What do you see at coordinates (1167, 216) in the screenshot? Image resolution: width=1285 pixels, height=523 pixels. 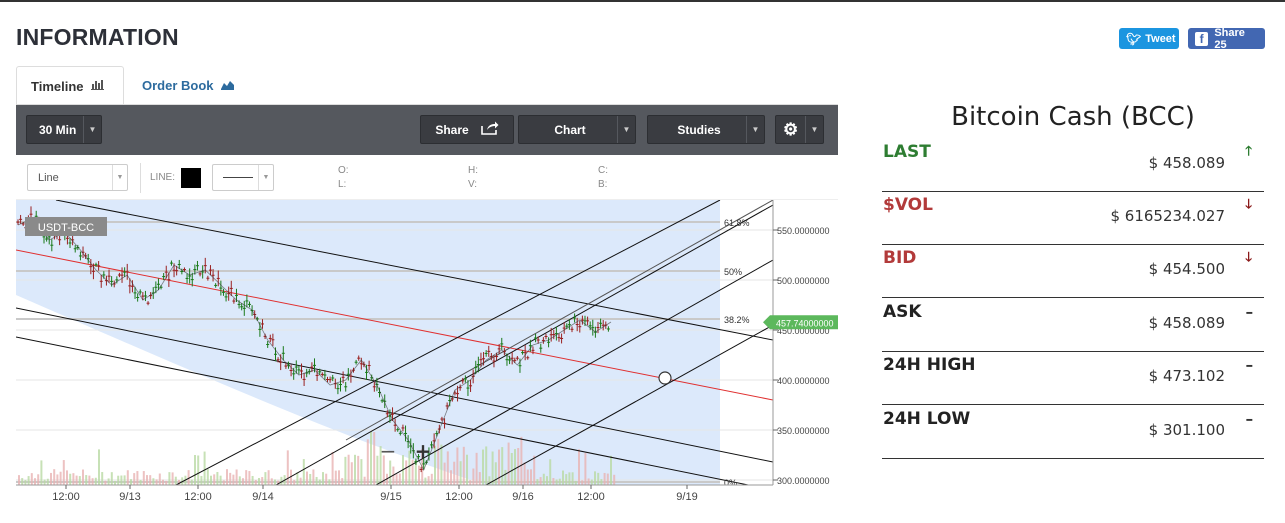 I see `ticker-value: $ 6165234.027` at bounding box center [1167, 216].